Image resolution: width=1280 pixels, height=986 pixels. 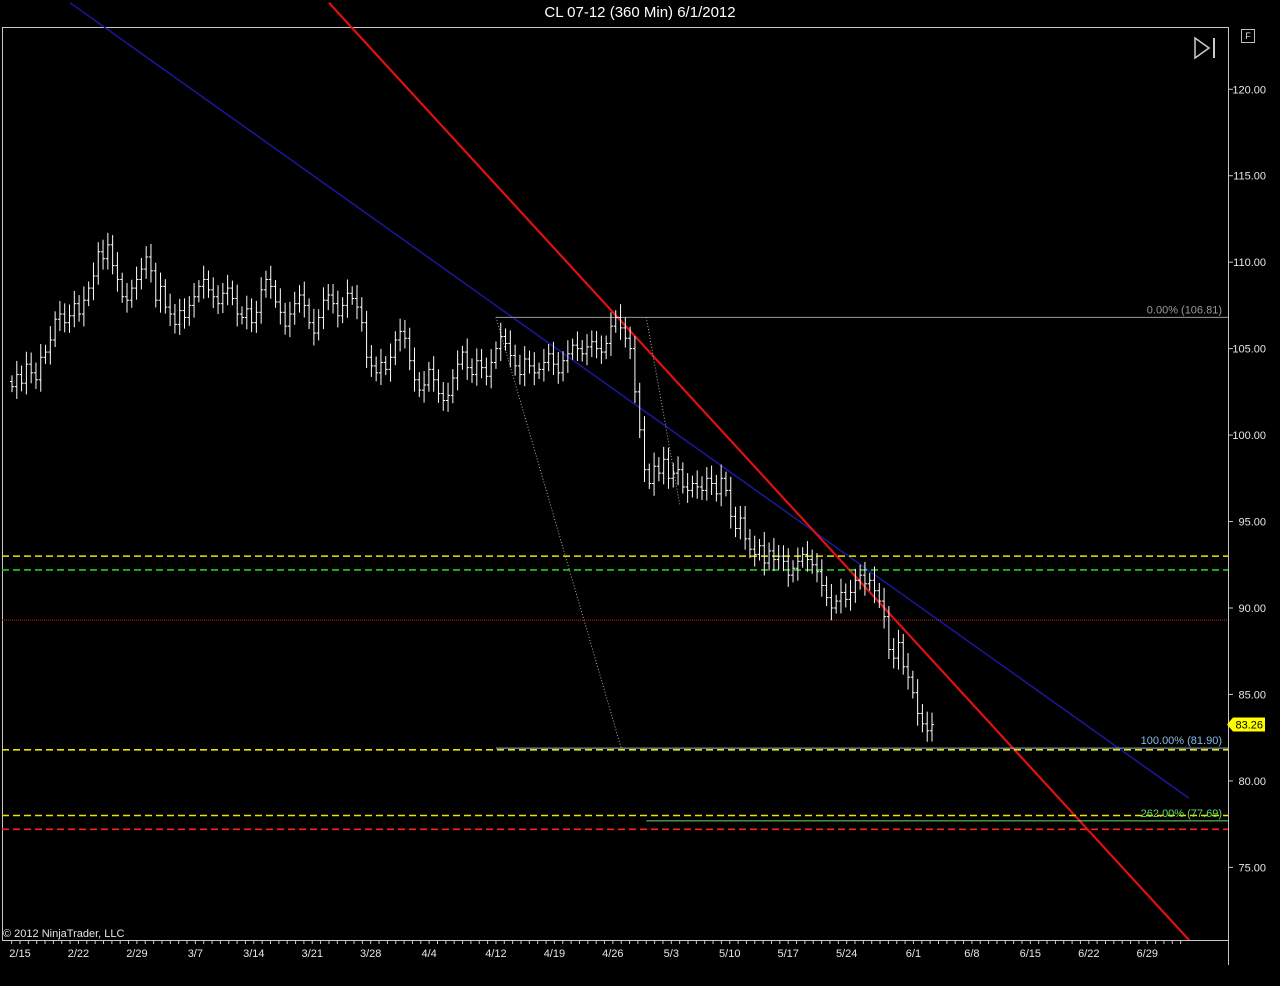 What do you see at coordinates (1252, 695) in the screenshot?
I see `y-tick-label: 85.00` at bounding box center [1252, 695].